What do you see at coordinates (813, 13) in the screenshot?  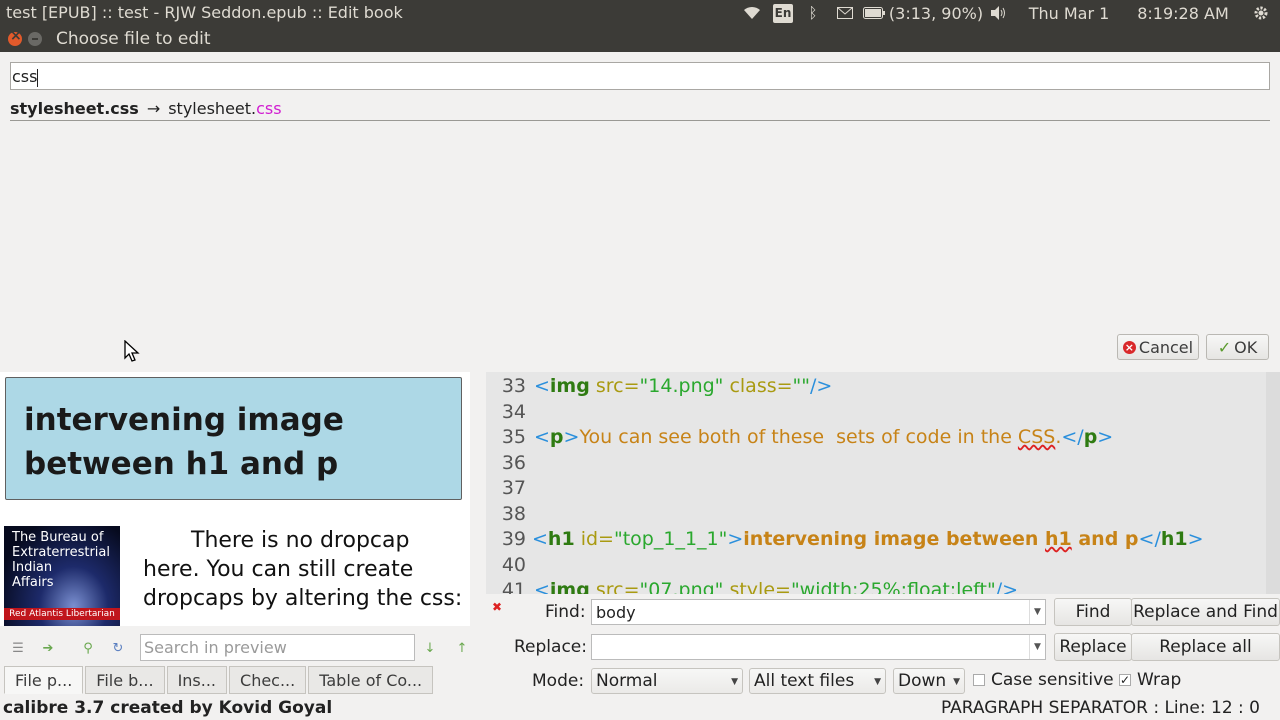 I see `bluetooth-icon: ᛒ` at bounding box center [813, 13].